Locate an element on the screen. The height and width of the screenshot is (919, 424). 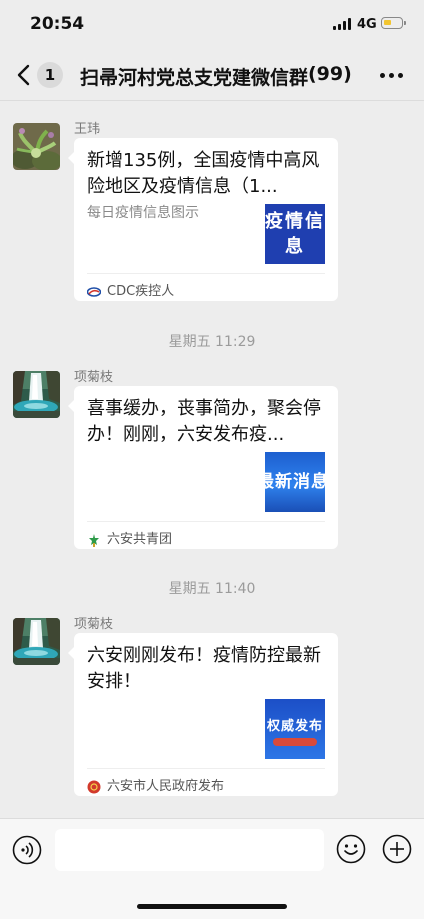
member-count: (99) is located at coordinates (330, 74).